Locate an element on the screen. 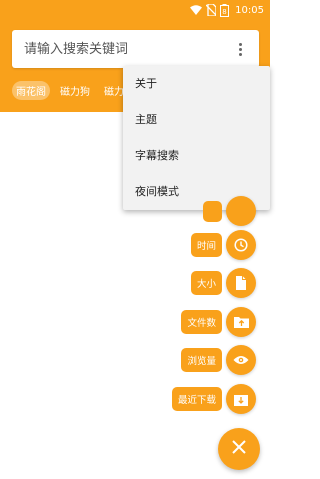  no-sim-icon is located at coordinates (211, 10).